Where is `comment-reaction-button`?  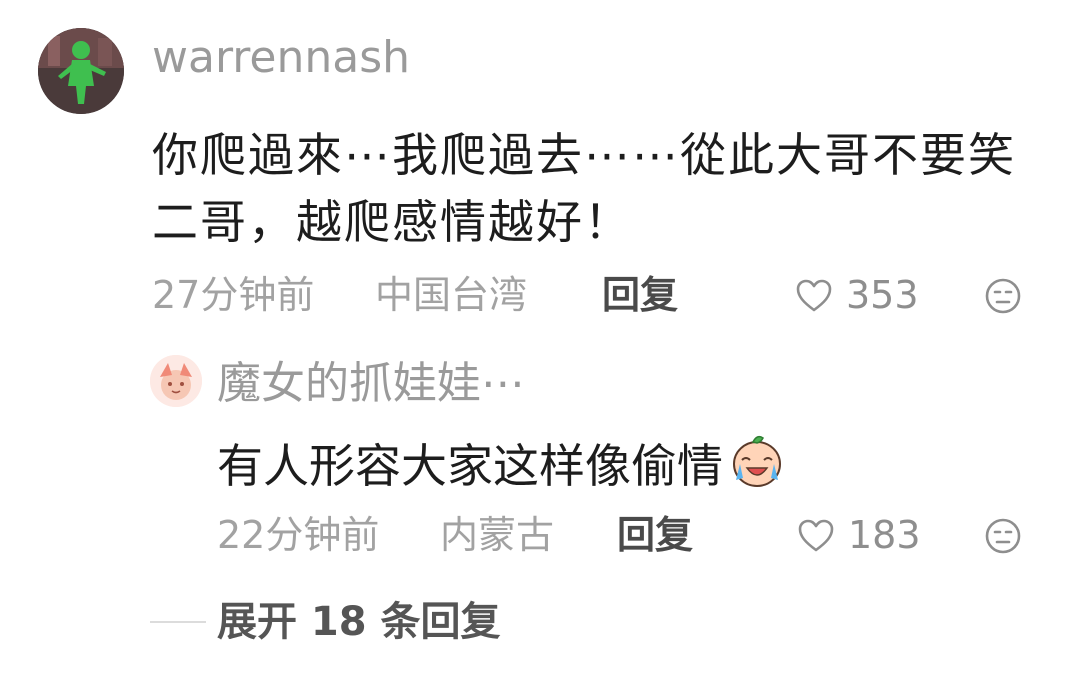 comment-reaction-button is located at coordinates (1003, 296).